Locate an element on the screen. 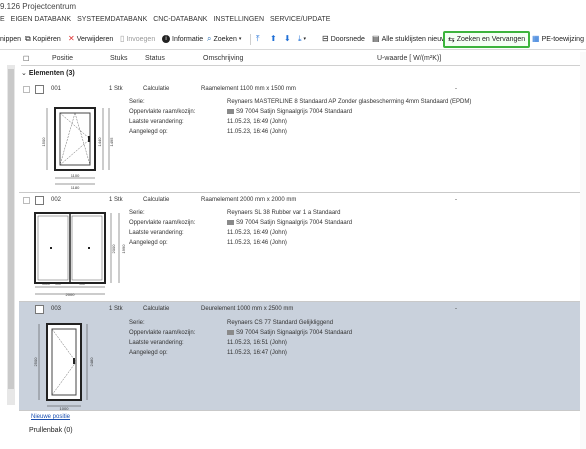 This screenshot has height=449, width=586. pe-assignment-label: PE-toewijzing is located at coordinates (562, 39).